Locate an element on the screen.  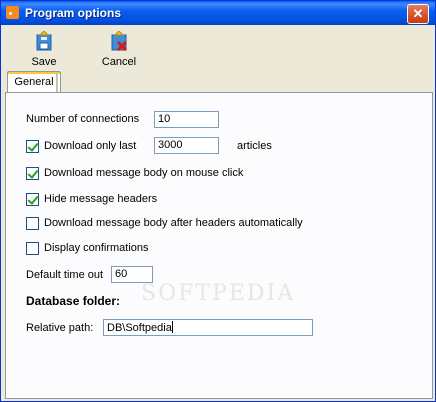
cancel-button: Cancel is located at coordinates (119, 49).